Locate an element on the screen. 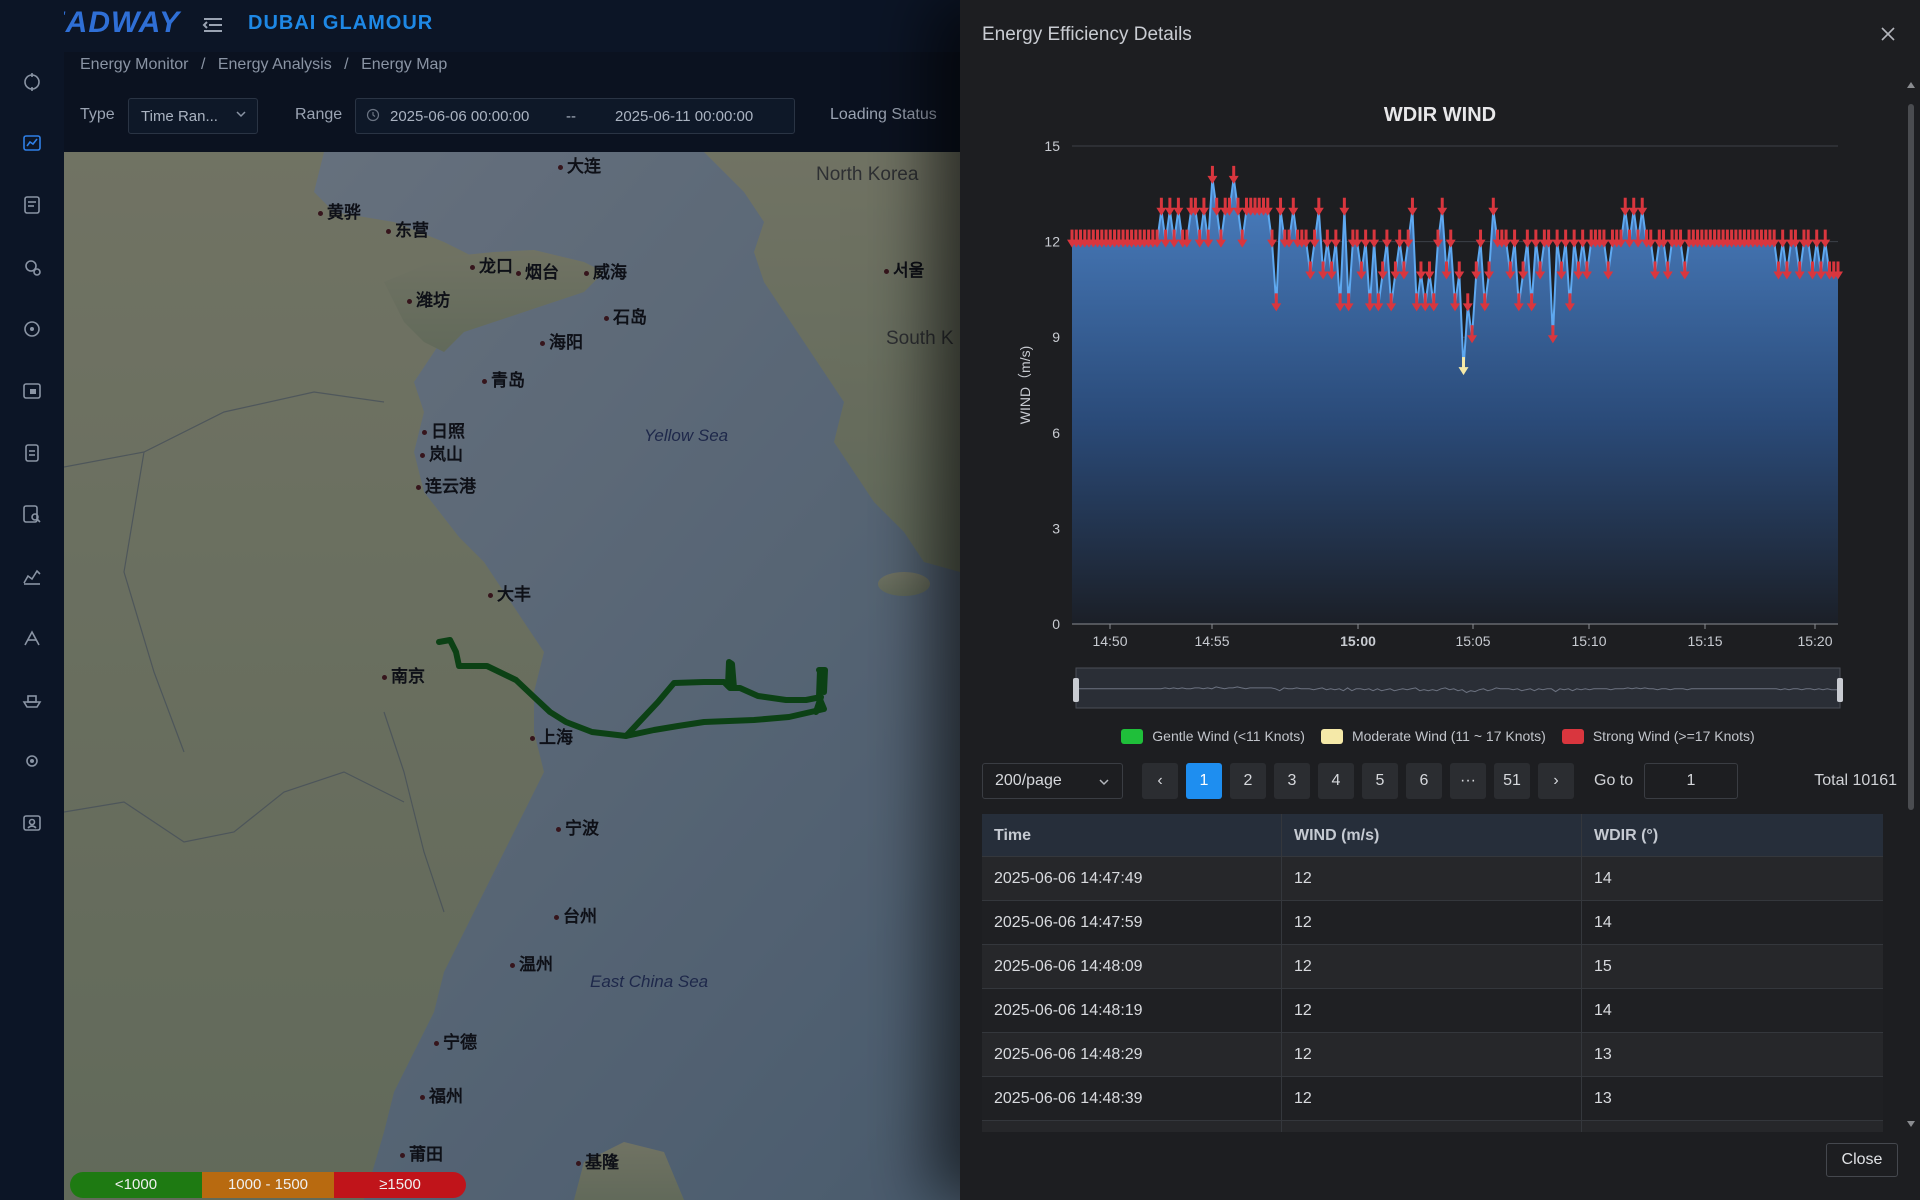 The width and height of the screenshot is (1920, 1200). prev-page-button: ‹ is located at coordinates (1160, 781).